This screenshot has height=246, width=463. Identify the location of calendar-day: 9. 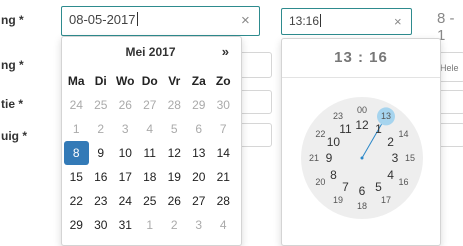
(101, 153).